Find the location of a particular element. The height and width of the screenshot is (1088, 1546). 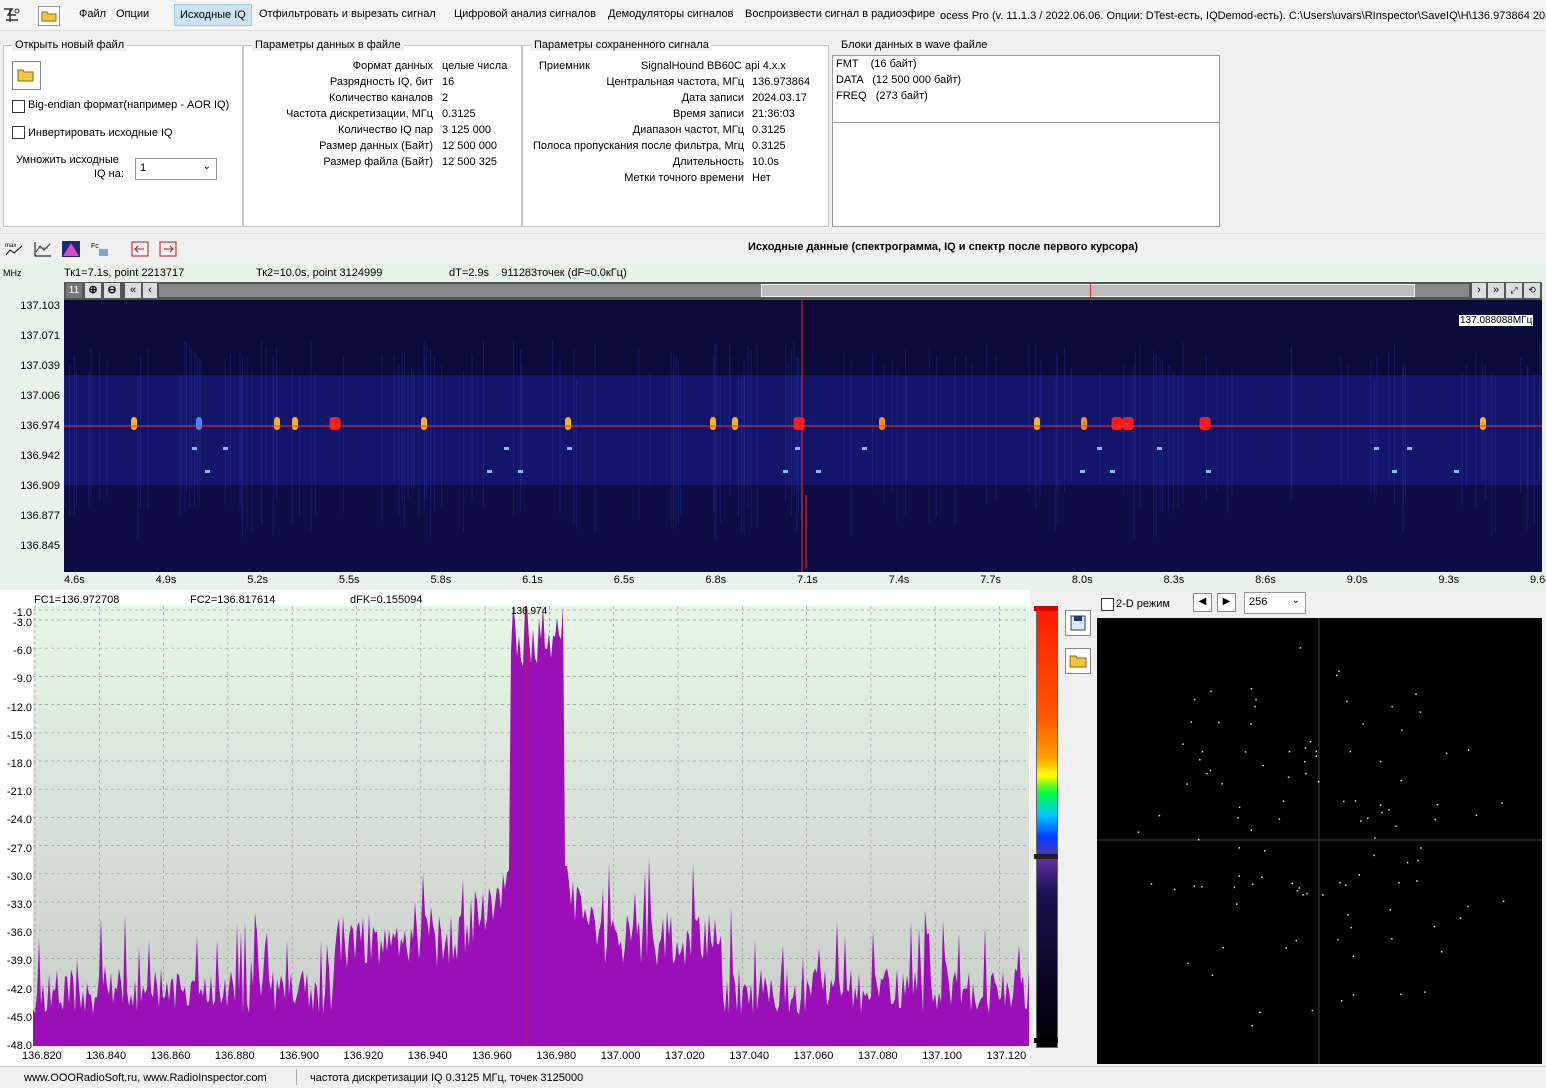

saved-params-title: Параметры сохраненного сигнала is located at coordinates (621, 45).